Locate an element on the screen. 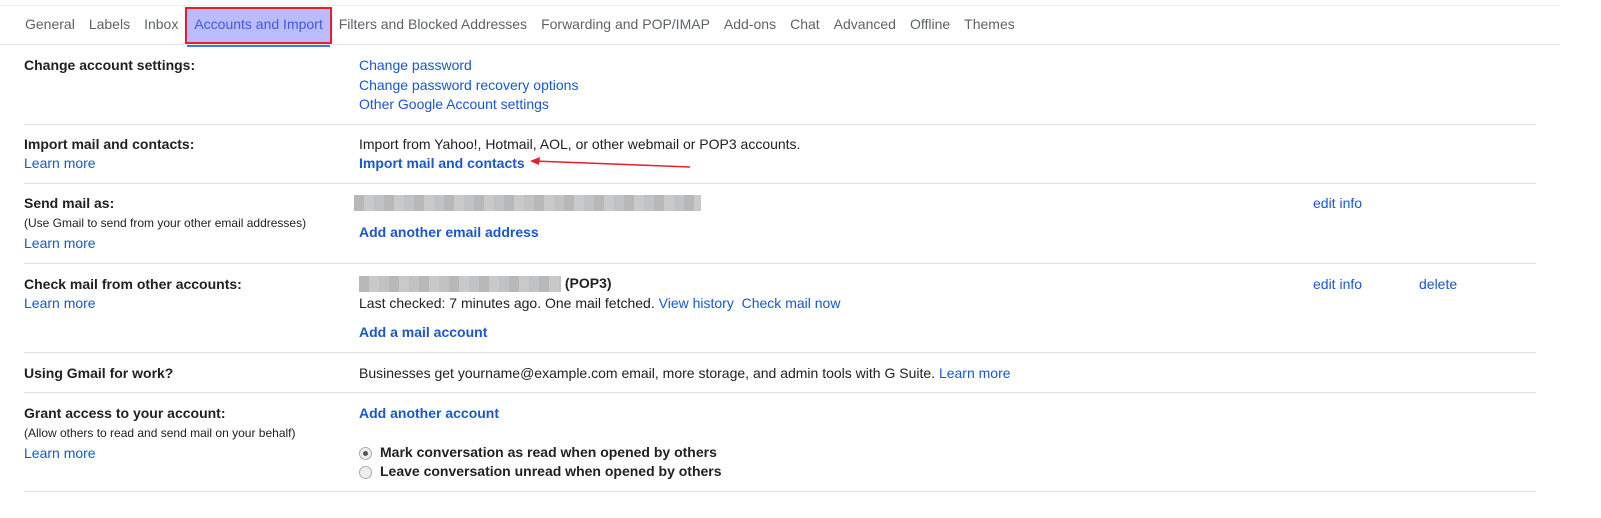 The height and width of the screenshot is (518, 1601). radio-selected-icon is located at coordinates (365, 453).